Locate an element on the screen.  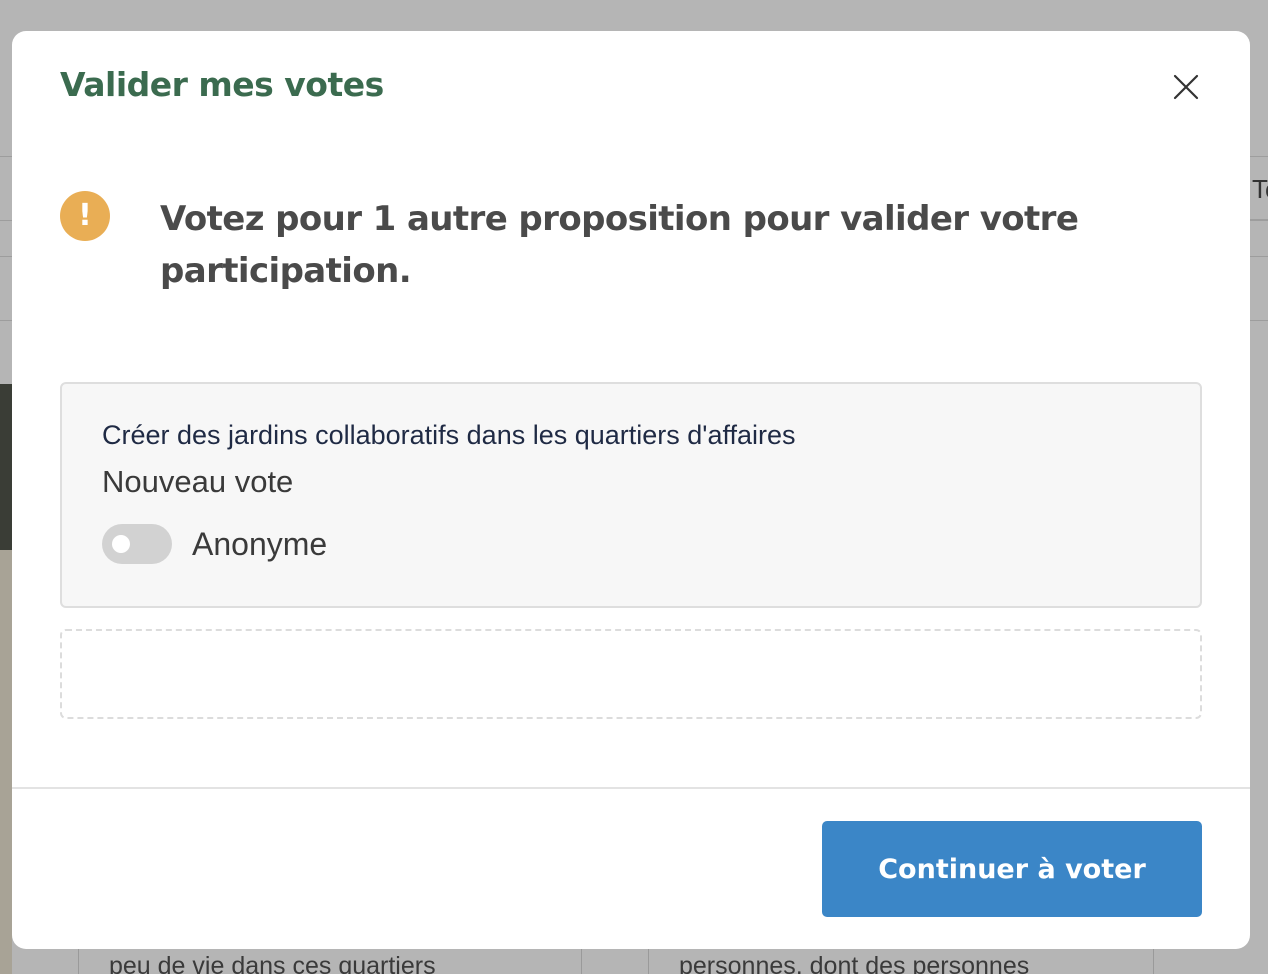
background-card-text: peu de vie dans ces quartiers is located at coordinates (330, 961).